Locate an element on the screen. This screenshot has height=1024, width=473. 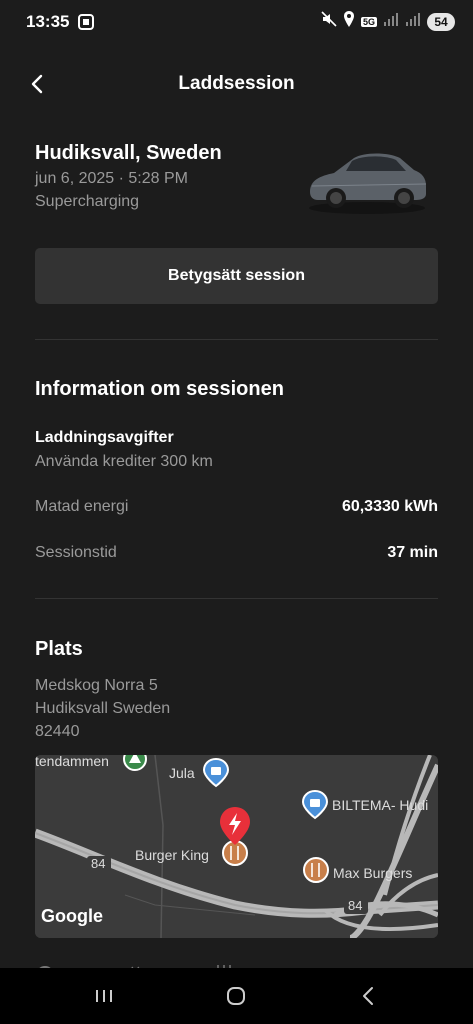
home-button is located at coordinates (236, 996).